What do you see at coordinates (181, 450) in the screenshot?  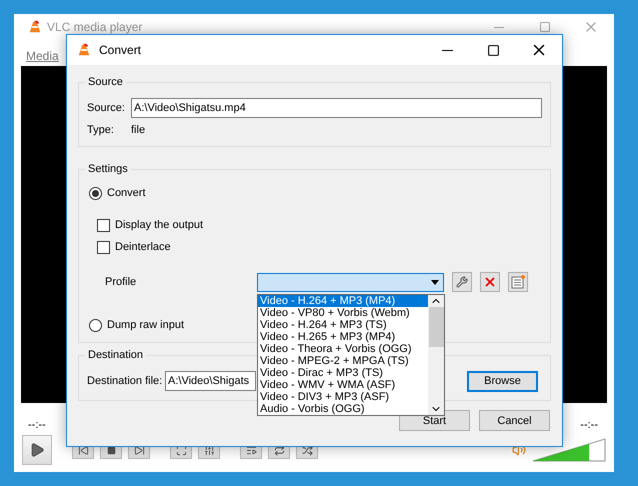 I see `fullscreen-icon` at bounding box center [181, 450].